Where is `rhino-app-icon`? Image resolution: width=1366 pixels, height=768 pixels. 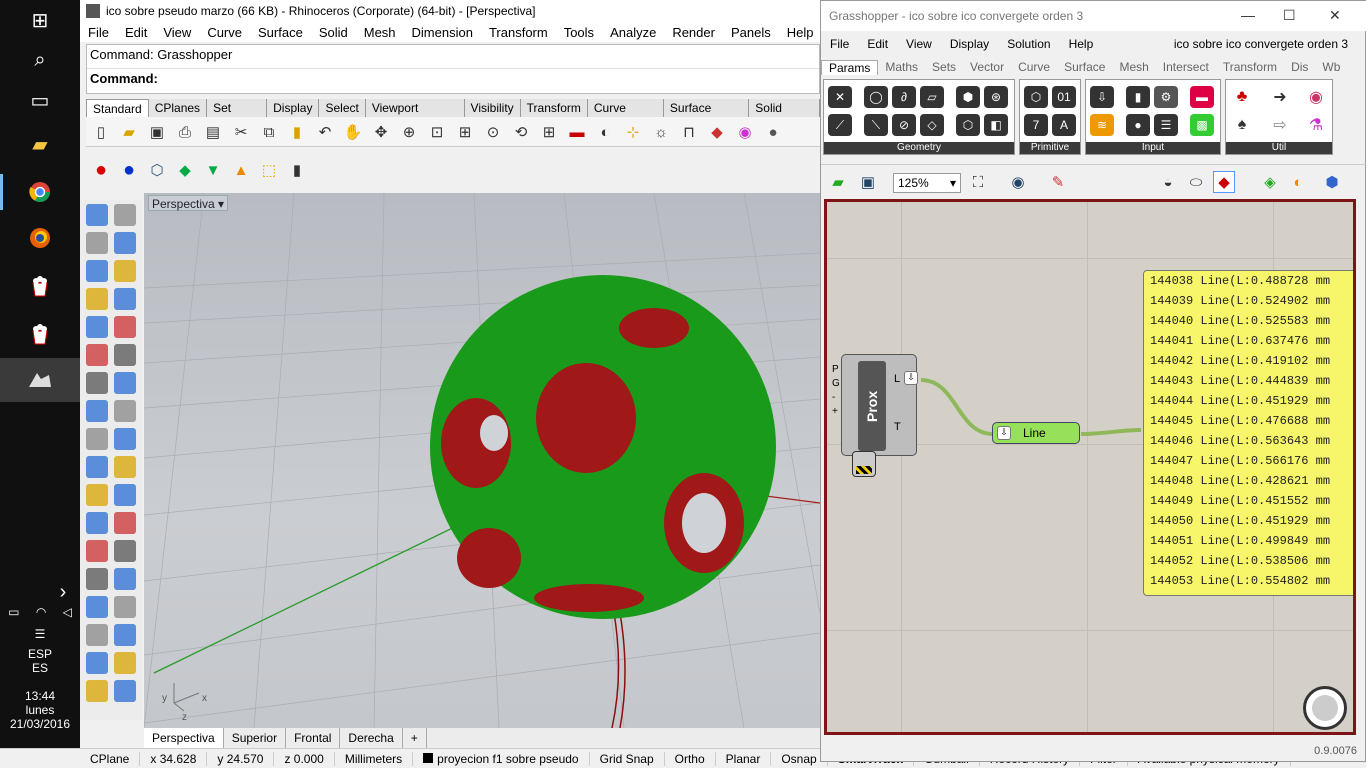
rhino-app-icon is located at coordinates (40, 380).